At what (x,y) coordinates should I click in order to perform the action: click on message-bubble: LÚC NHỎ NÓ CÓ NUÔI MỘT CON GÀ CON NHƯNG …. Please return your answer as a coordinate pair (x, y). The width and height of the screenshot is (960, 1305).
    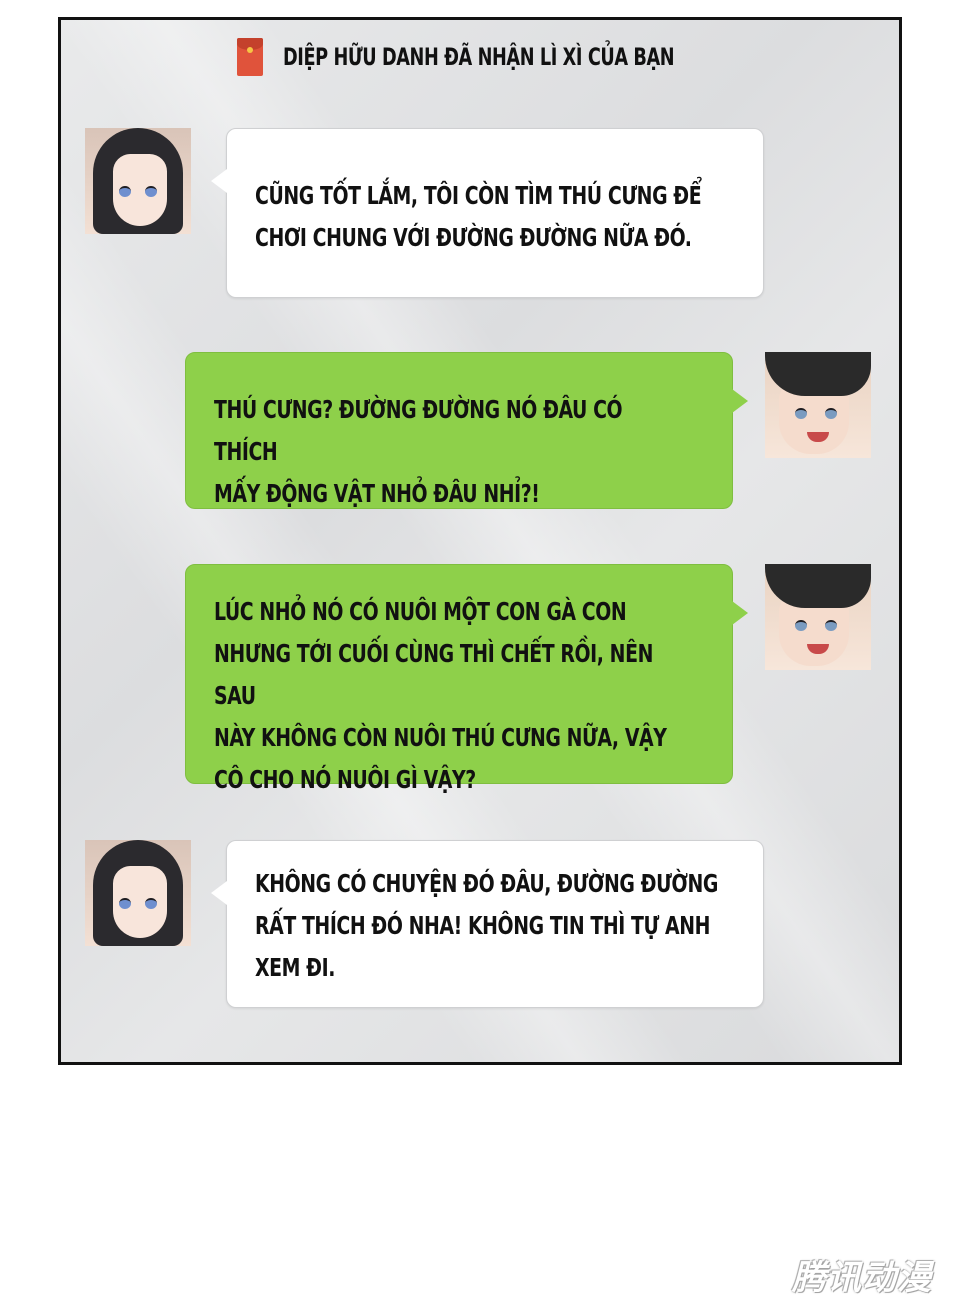
    Looking at the image, I should click on (466, 679).